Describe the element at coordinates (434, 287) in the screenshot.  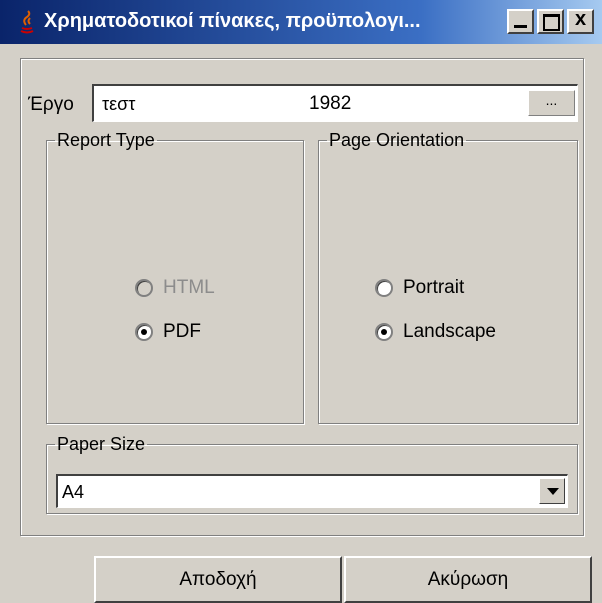
I see `radio-portrait-label: Portrait` at that location.